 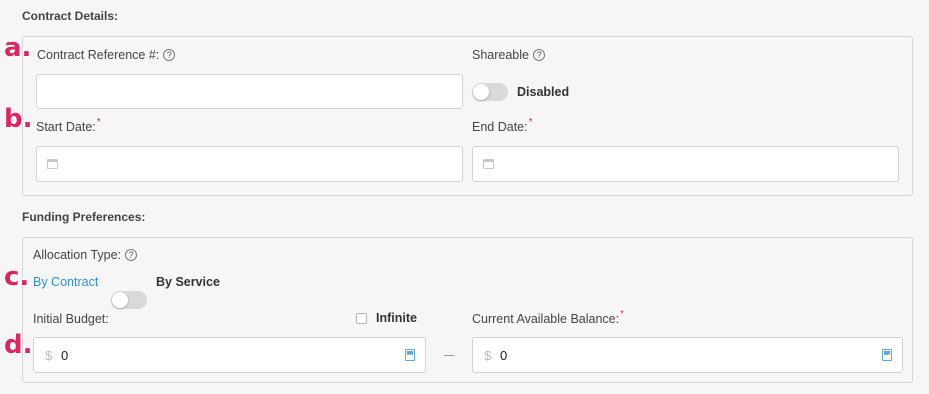 I want to click on contract-reference-label: Contract Reference #: ?, so click(x=106, y=55).